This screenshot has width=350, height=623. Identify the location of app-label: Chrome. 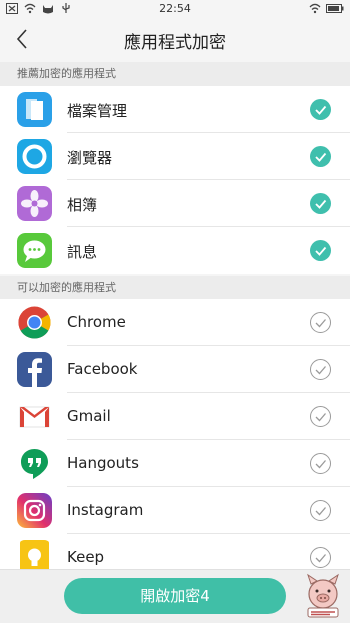
(96, 322).